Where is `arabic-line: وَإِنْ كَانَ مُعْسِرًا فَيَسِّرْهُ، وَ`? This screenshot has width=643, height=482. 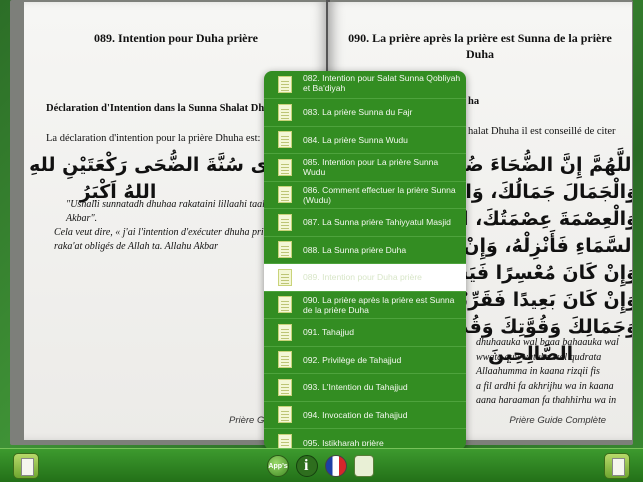
arabic-line: وَإِنْ كَانَ مُعْسِرًا فَيَسِّرْهُ، وَ is located at coordinates (516, 273).